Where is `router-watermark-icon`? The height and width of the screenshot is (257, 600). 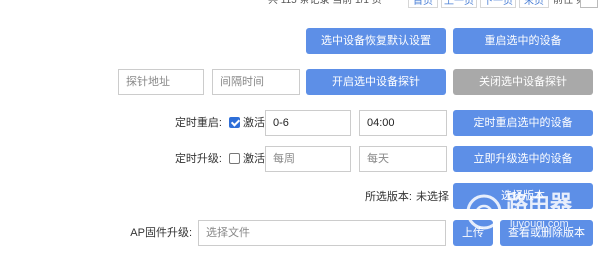 router-watermark-icon is located at coordinates (484, 212).